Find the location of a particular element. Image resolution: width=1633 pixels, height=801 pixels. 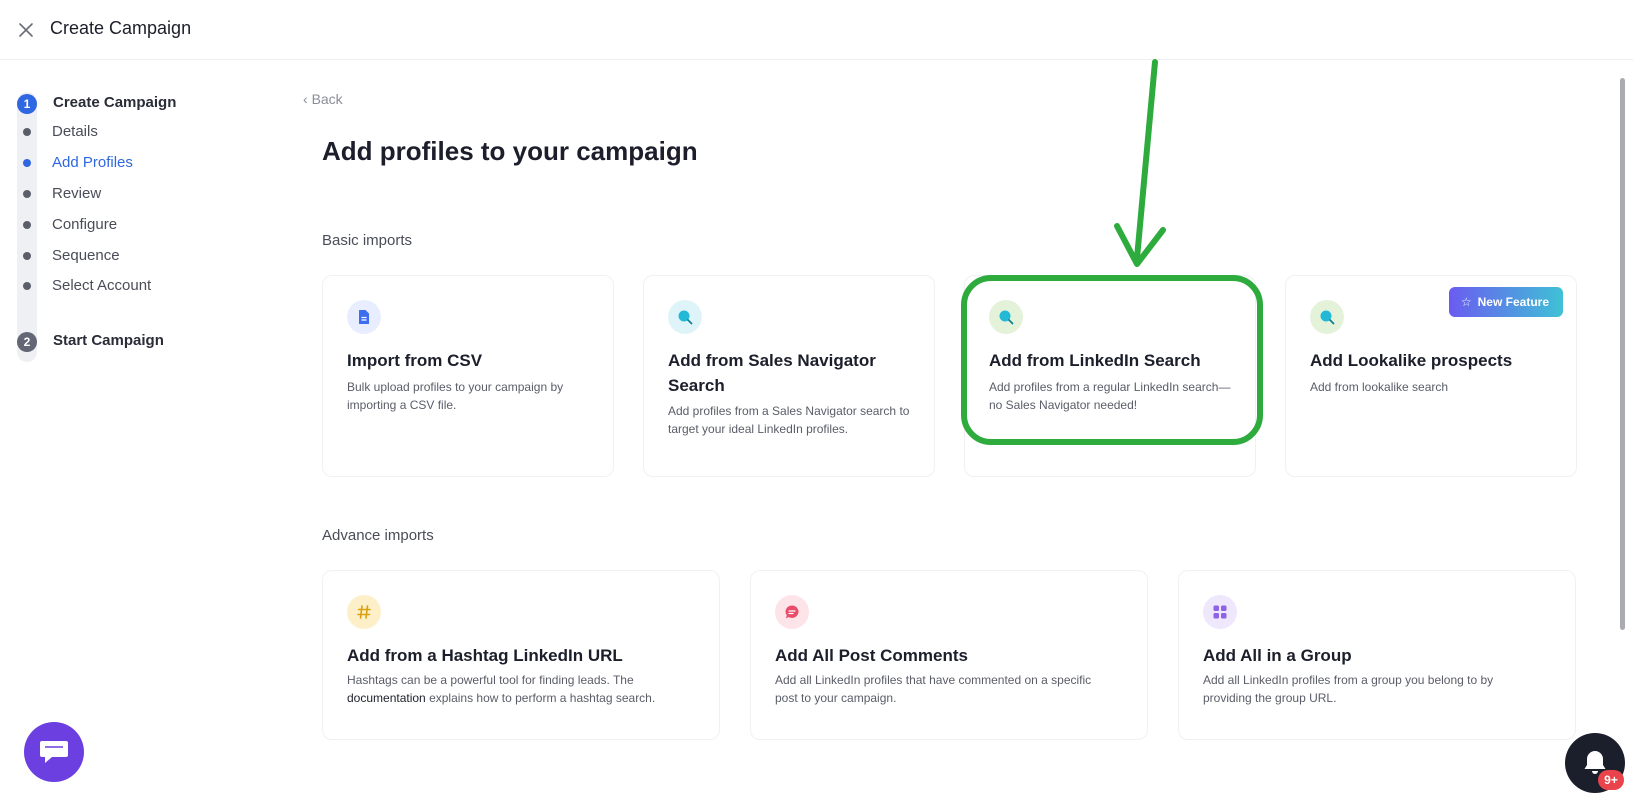

back-label: Back is located at coordinates (327, 99).